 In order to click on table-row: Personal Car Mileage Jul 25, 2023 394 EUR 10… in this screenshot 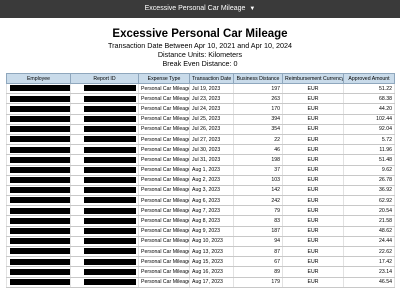, I will do `click(200, 119)`.